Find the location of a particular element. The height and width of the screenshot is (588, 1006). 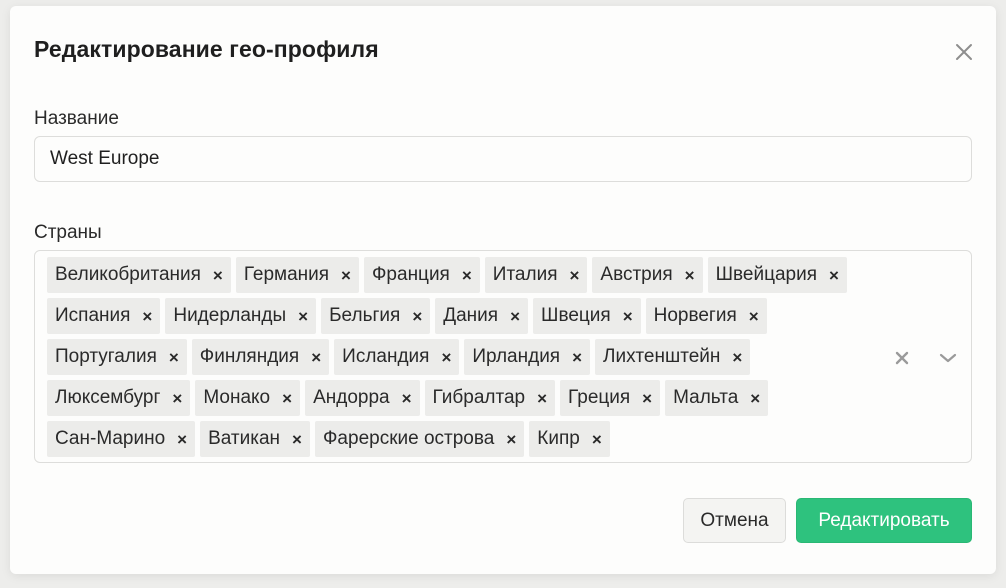

name-field-label: Название is located at coordinates (76, 118).